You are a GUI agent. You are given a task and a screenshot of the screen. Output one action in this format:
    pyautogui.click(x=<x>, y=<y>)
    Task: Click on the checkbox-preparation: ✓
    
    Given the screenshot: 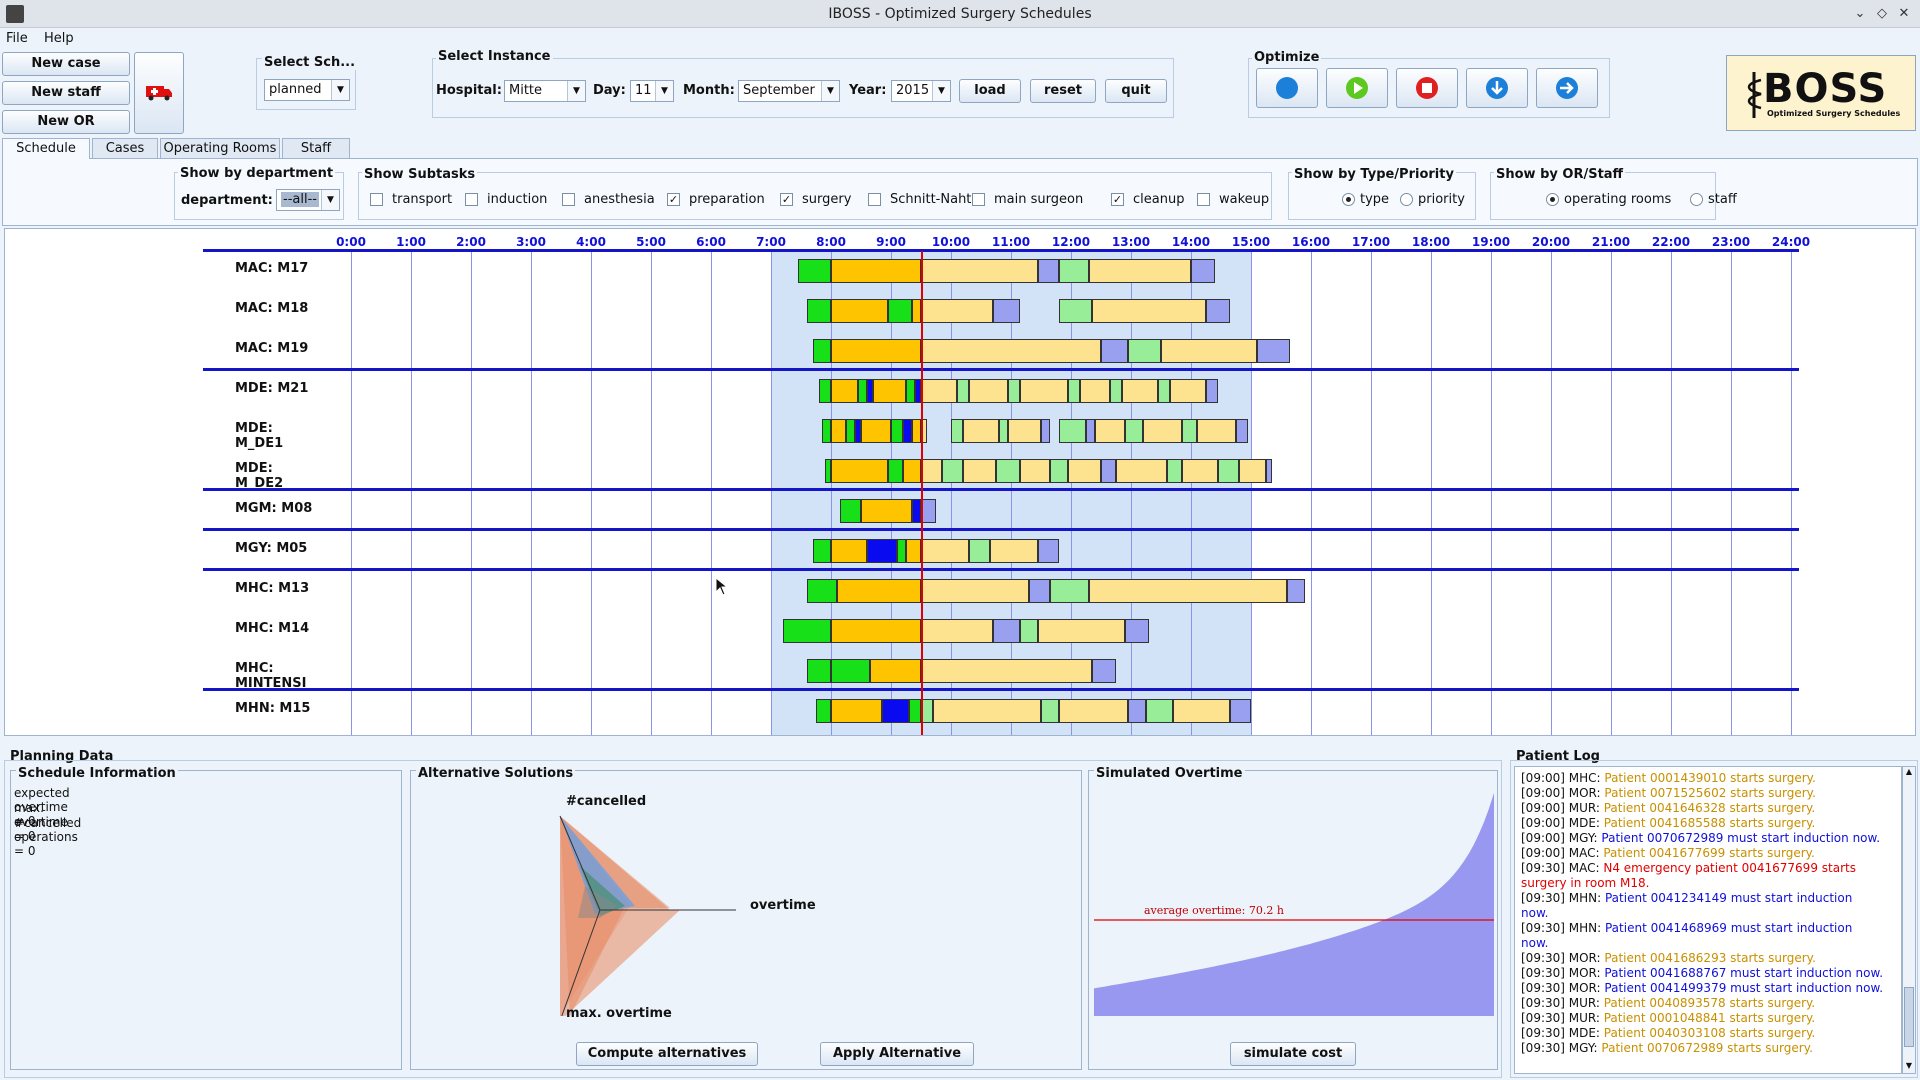 What is the action you would take?
    pyautogui.click(x=673, y=199)
    